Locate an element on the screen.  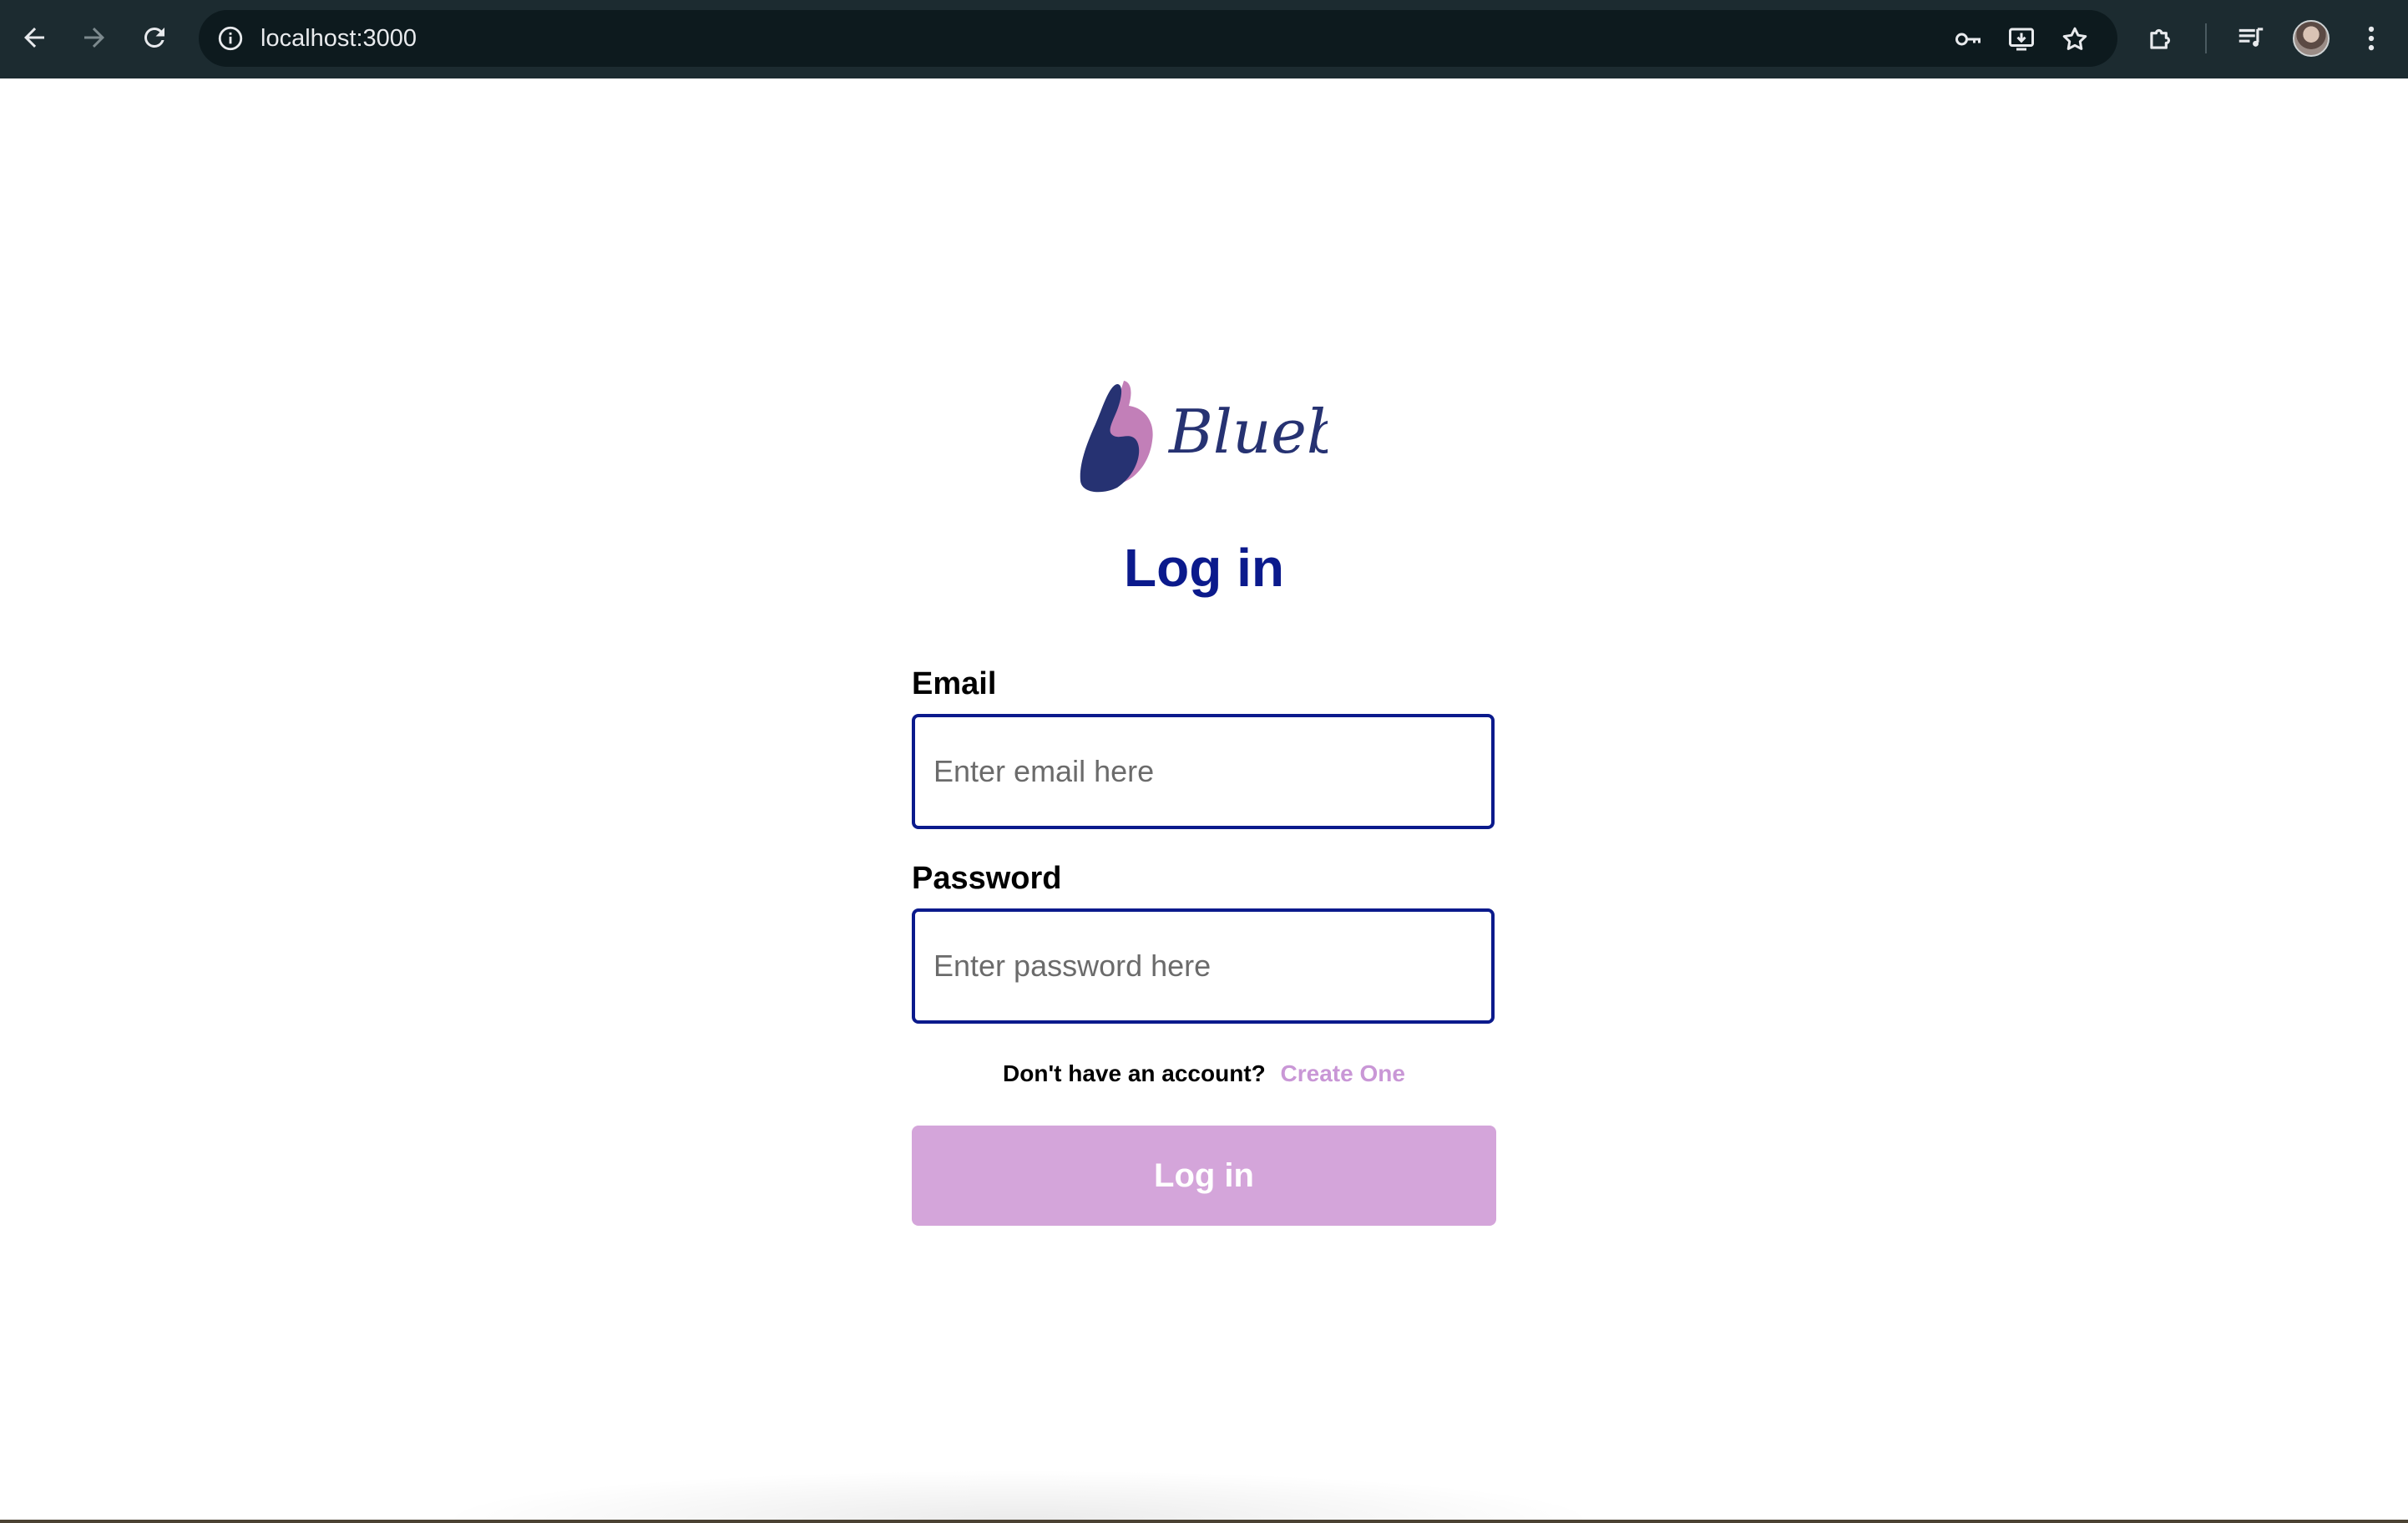
toolbar-divider is located at coordinates (2206, 38).